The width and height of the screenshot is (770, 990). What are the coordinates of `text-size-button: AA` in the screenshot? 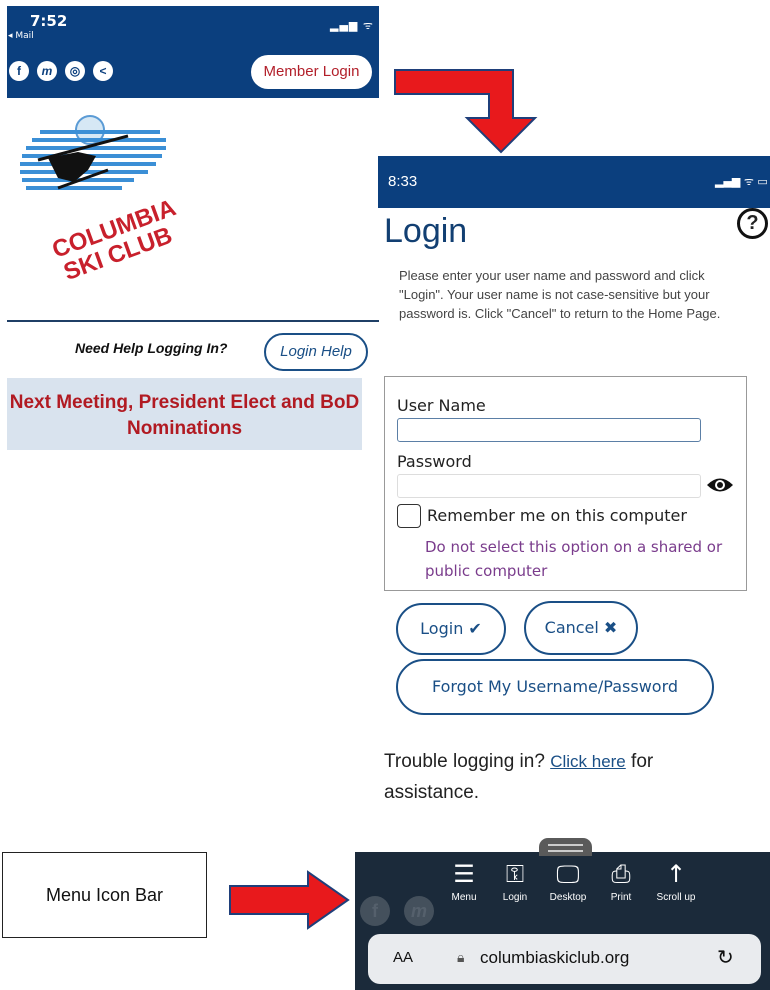 It's located at (403, 957).